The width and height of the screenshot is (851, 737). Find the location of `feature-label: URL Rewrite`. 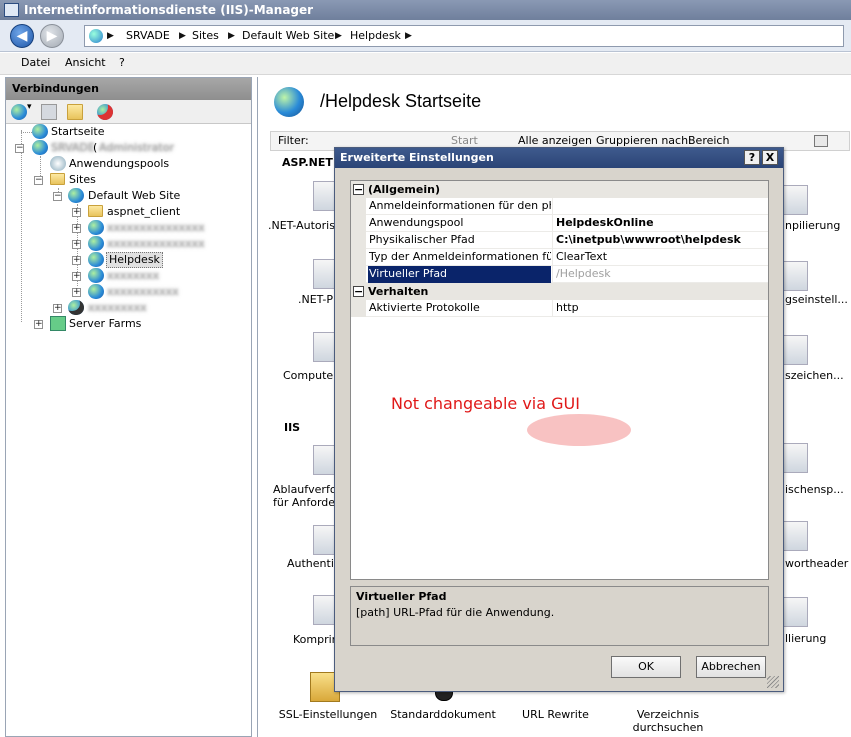

feature-label: URL Rewrite is located at coordinates (555, 714).